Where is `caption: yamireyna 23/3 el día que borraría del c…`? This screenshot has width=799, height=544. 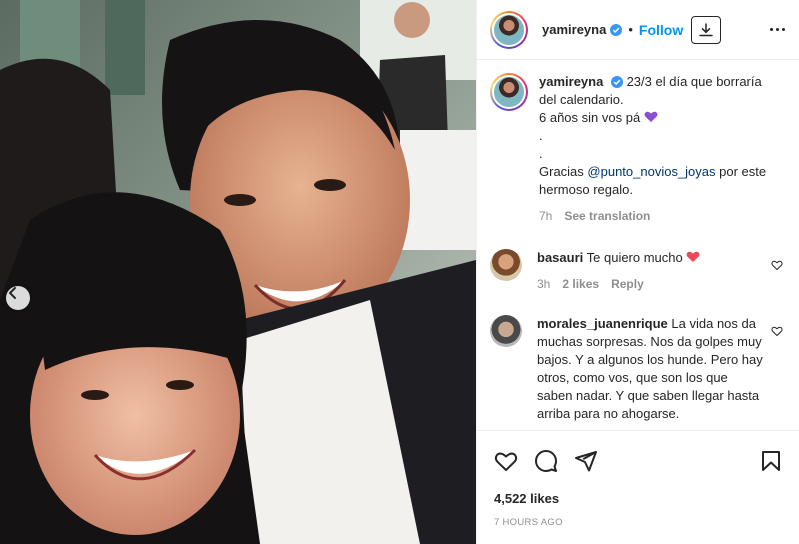
caption: yamireyna 23/3 el día que borraría del c… is located at coordinates (638, 149).